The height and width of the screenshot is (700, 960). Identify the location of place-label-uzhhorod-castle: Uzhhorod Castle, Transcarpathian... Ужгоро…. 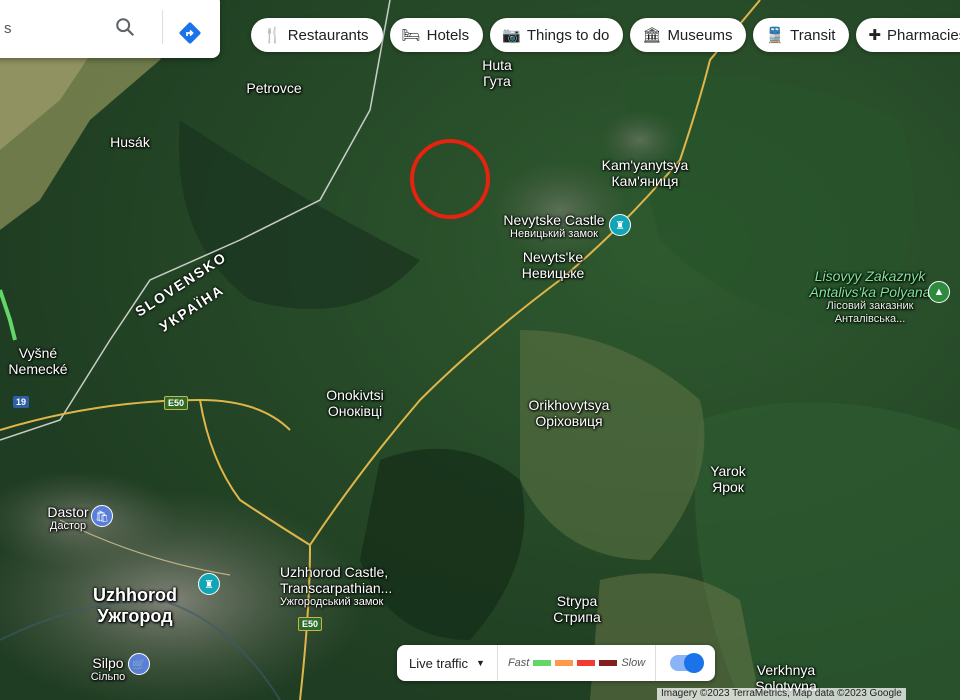
(336, 586).